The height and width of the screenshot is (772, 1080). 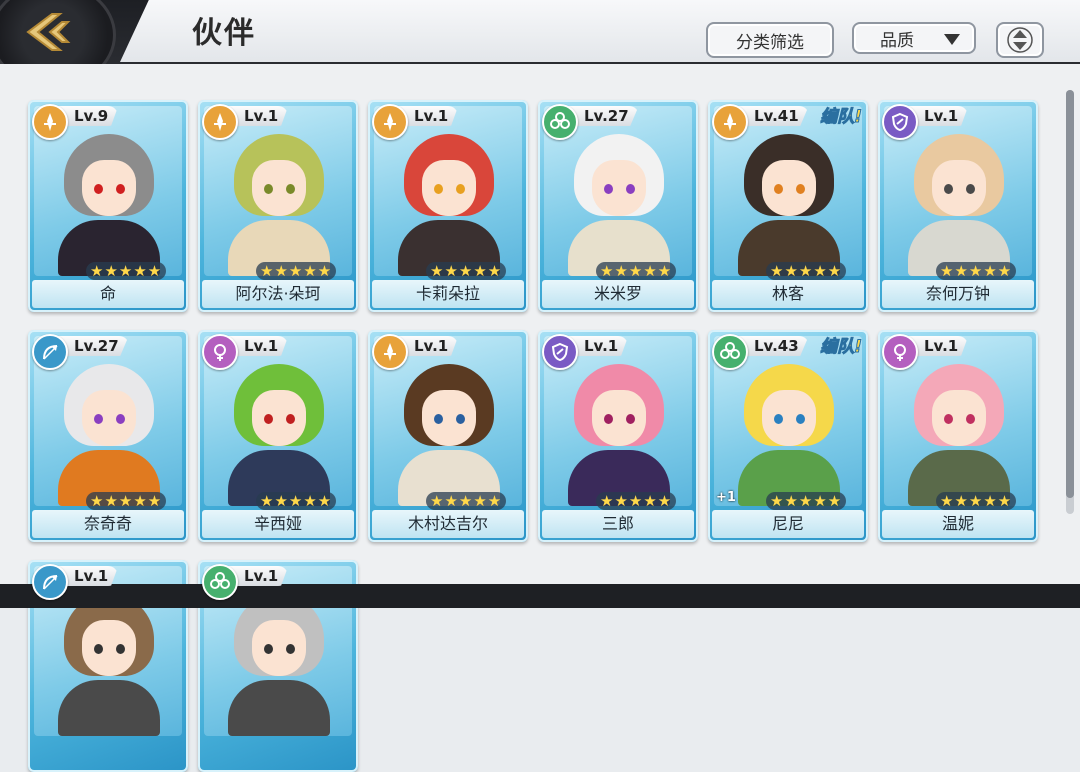 I want to click on partner-card: Lv.1 ★★★★★ 阿尔法·朵珂, so click(x=278, y=206).